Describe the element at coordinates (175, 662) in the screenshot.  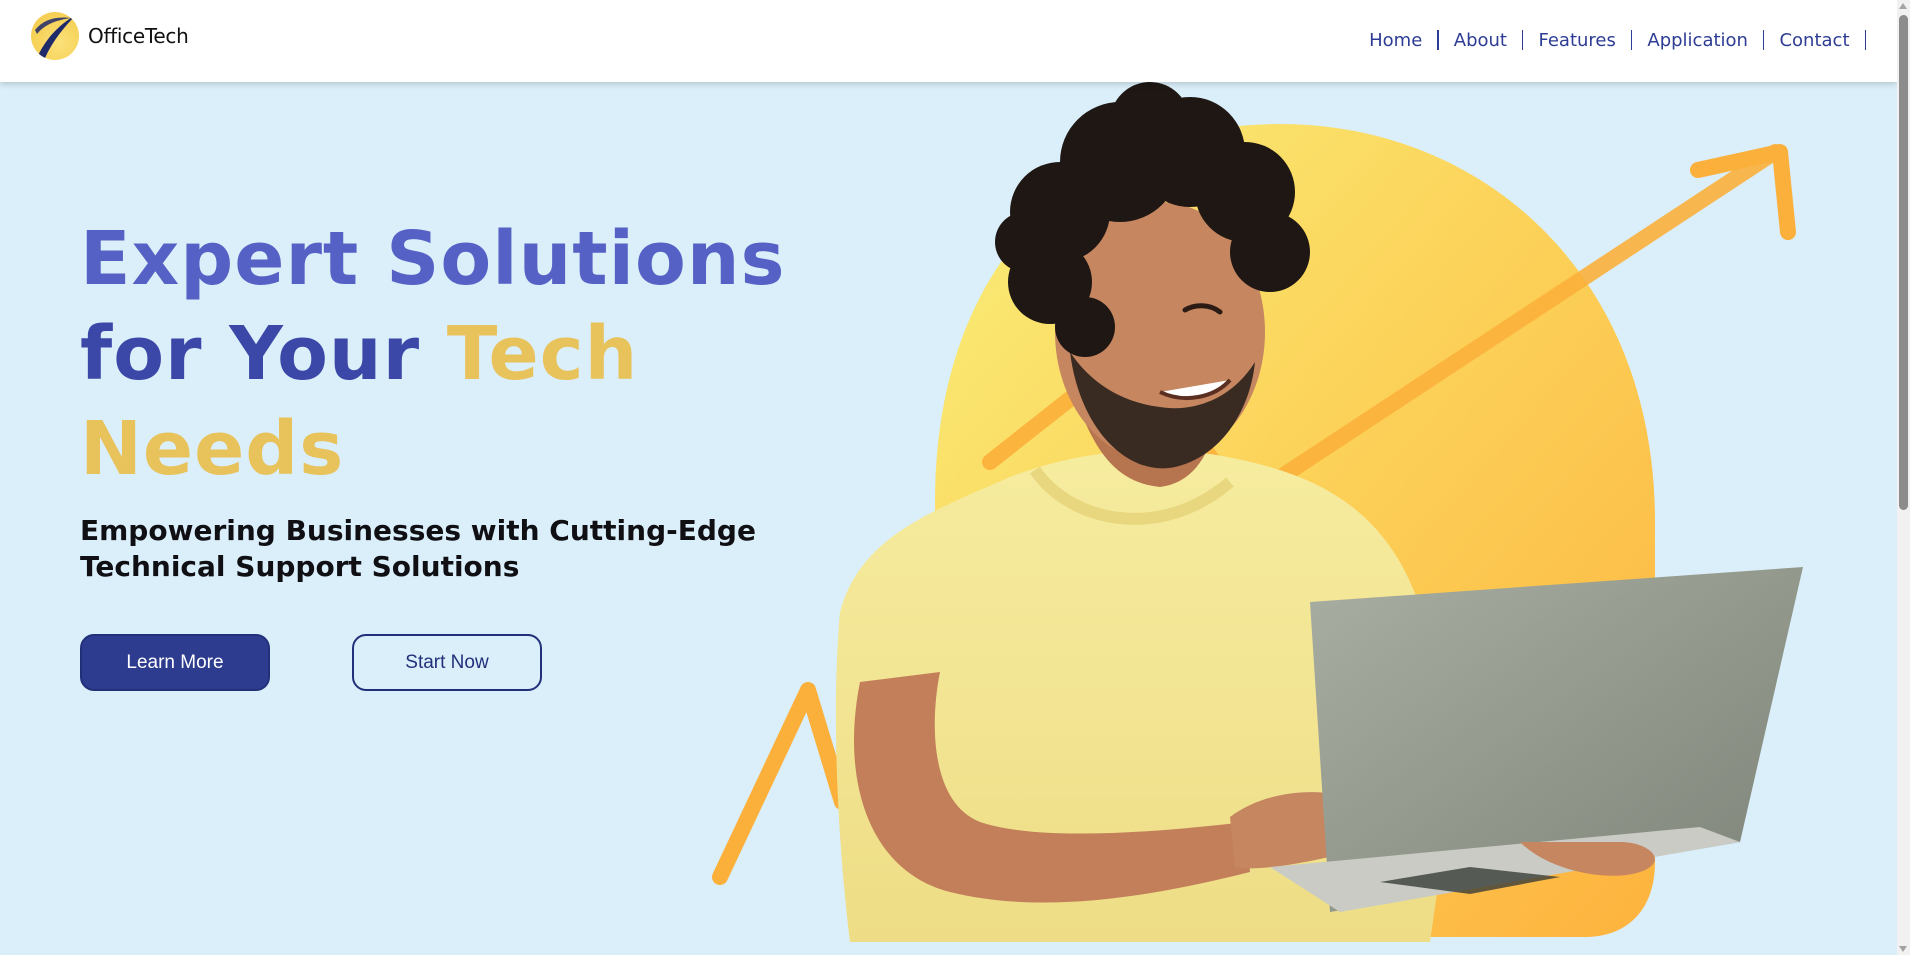
I see `learn-more-button: Learn More` at that location.